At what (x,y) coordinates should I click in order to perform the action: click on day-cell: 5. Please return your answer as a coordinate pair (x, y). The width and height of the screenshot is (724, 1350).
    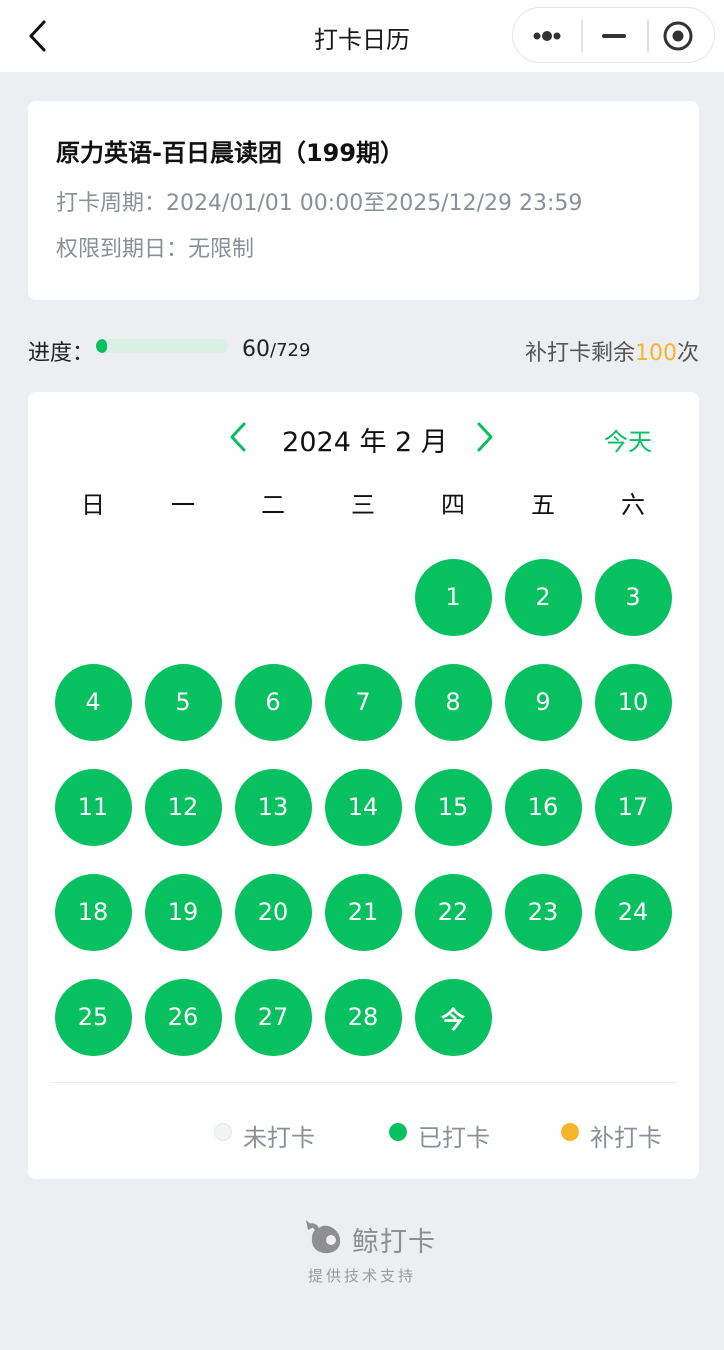
    Looking at the image, I should click on (183, 702).